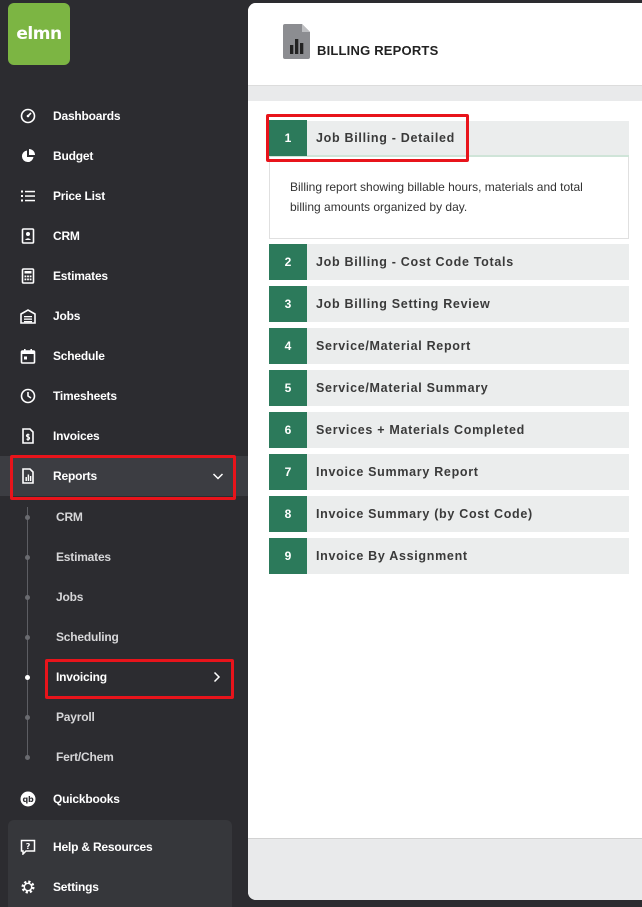 Image resolution: width=642 pixels, height=907 pixels. What do you see at coordinates (288, 304) in the screenshot?
I see `report-number: 3` at bounding box center [288, 304].